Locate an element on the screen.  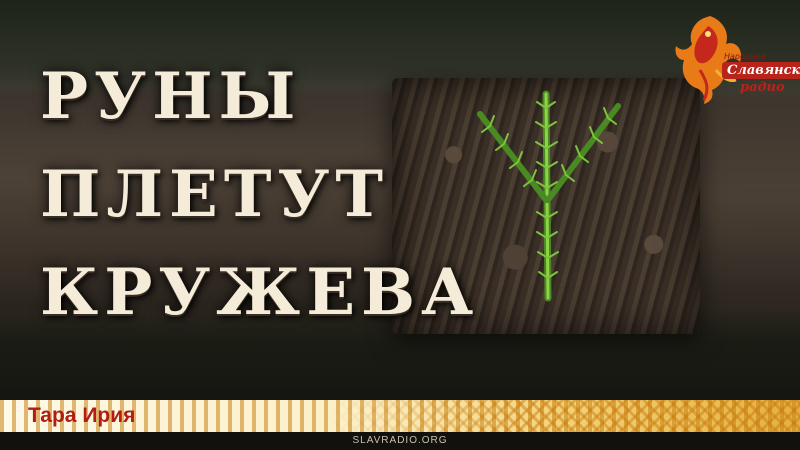
title-line-2: плетут is located at coordinates (214, 194).